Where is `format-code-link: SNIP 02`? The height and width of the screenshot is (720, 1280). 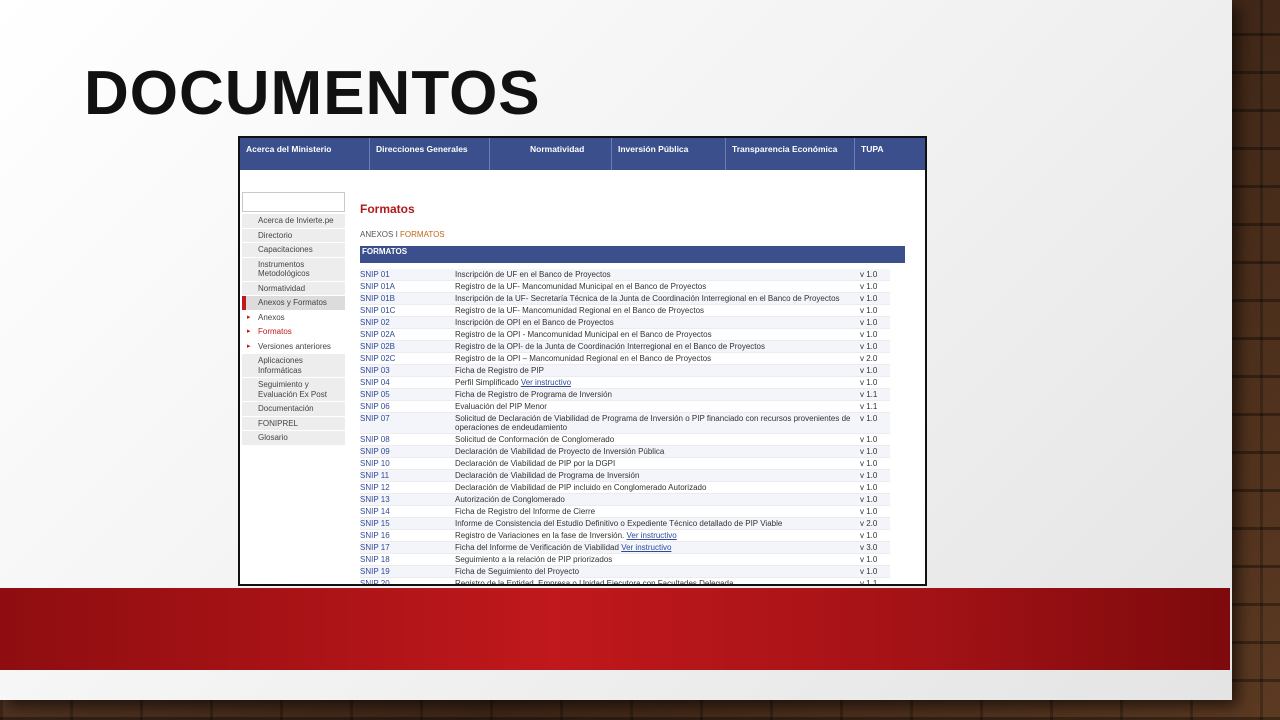 format-code-link: SNIP 02 is located at coordinates (407, 322).